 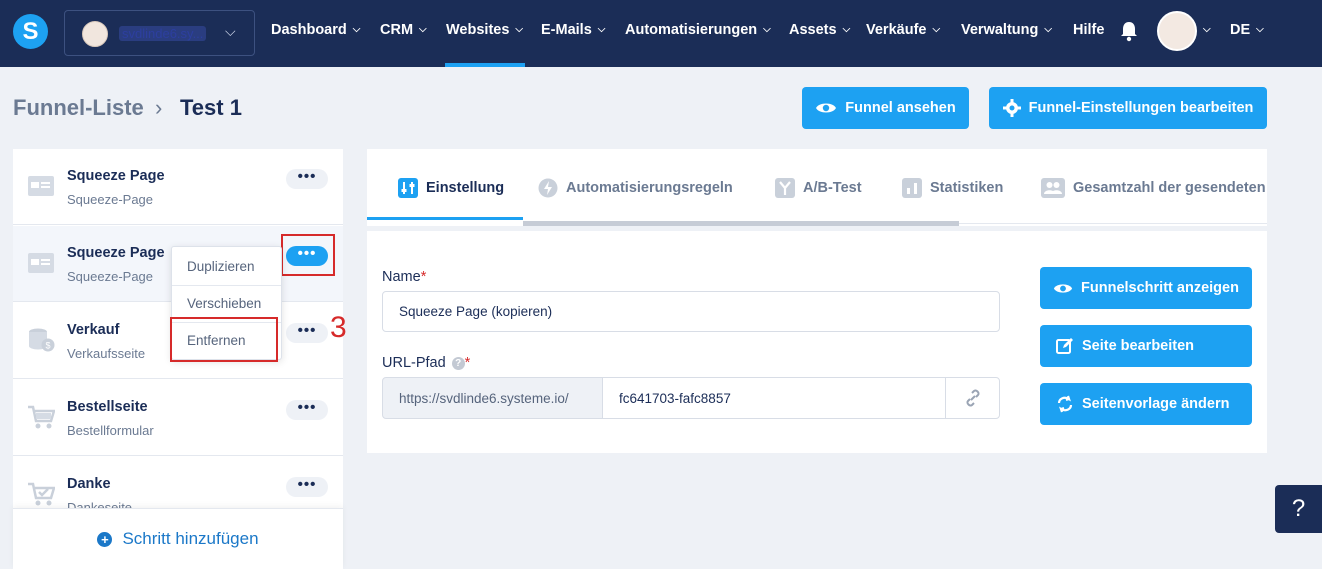 I want to click on copy-link-button, so click(x=972, y=398).